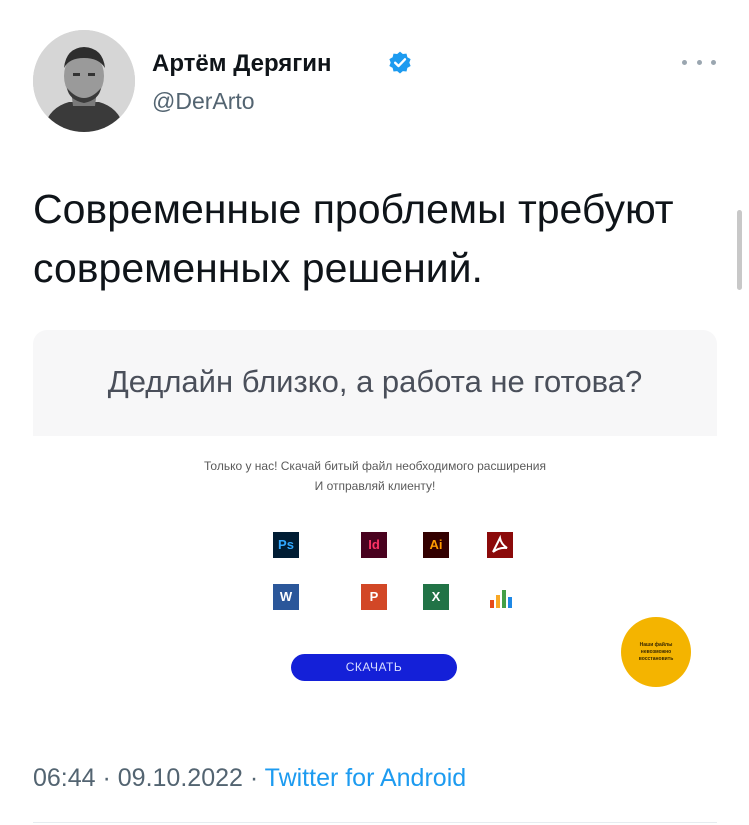 The width and height of the screenshot is (749, 825). Describe the element at coordinates (374, 545) in the screenshot. I see `indesign-icon: Id` at that location.